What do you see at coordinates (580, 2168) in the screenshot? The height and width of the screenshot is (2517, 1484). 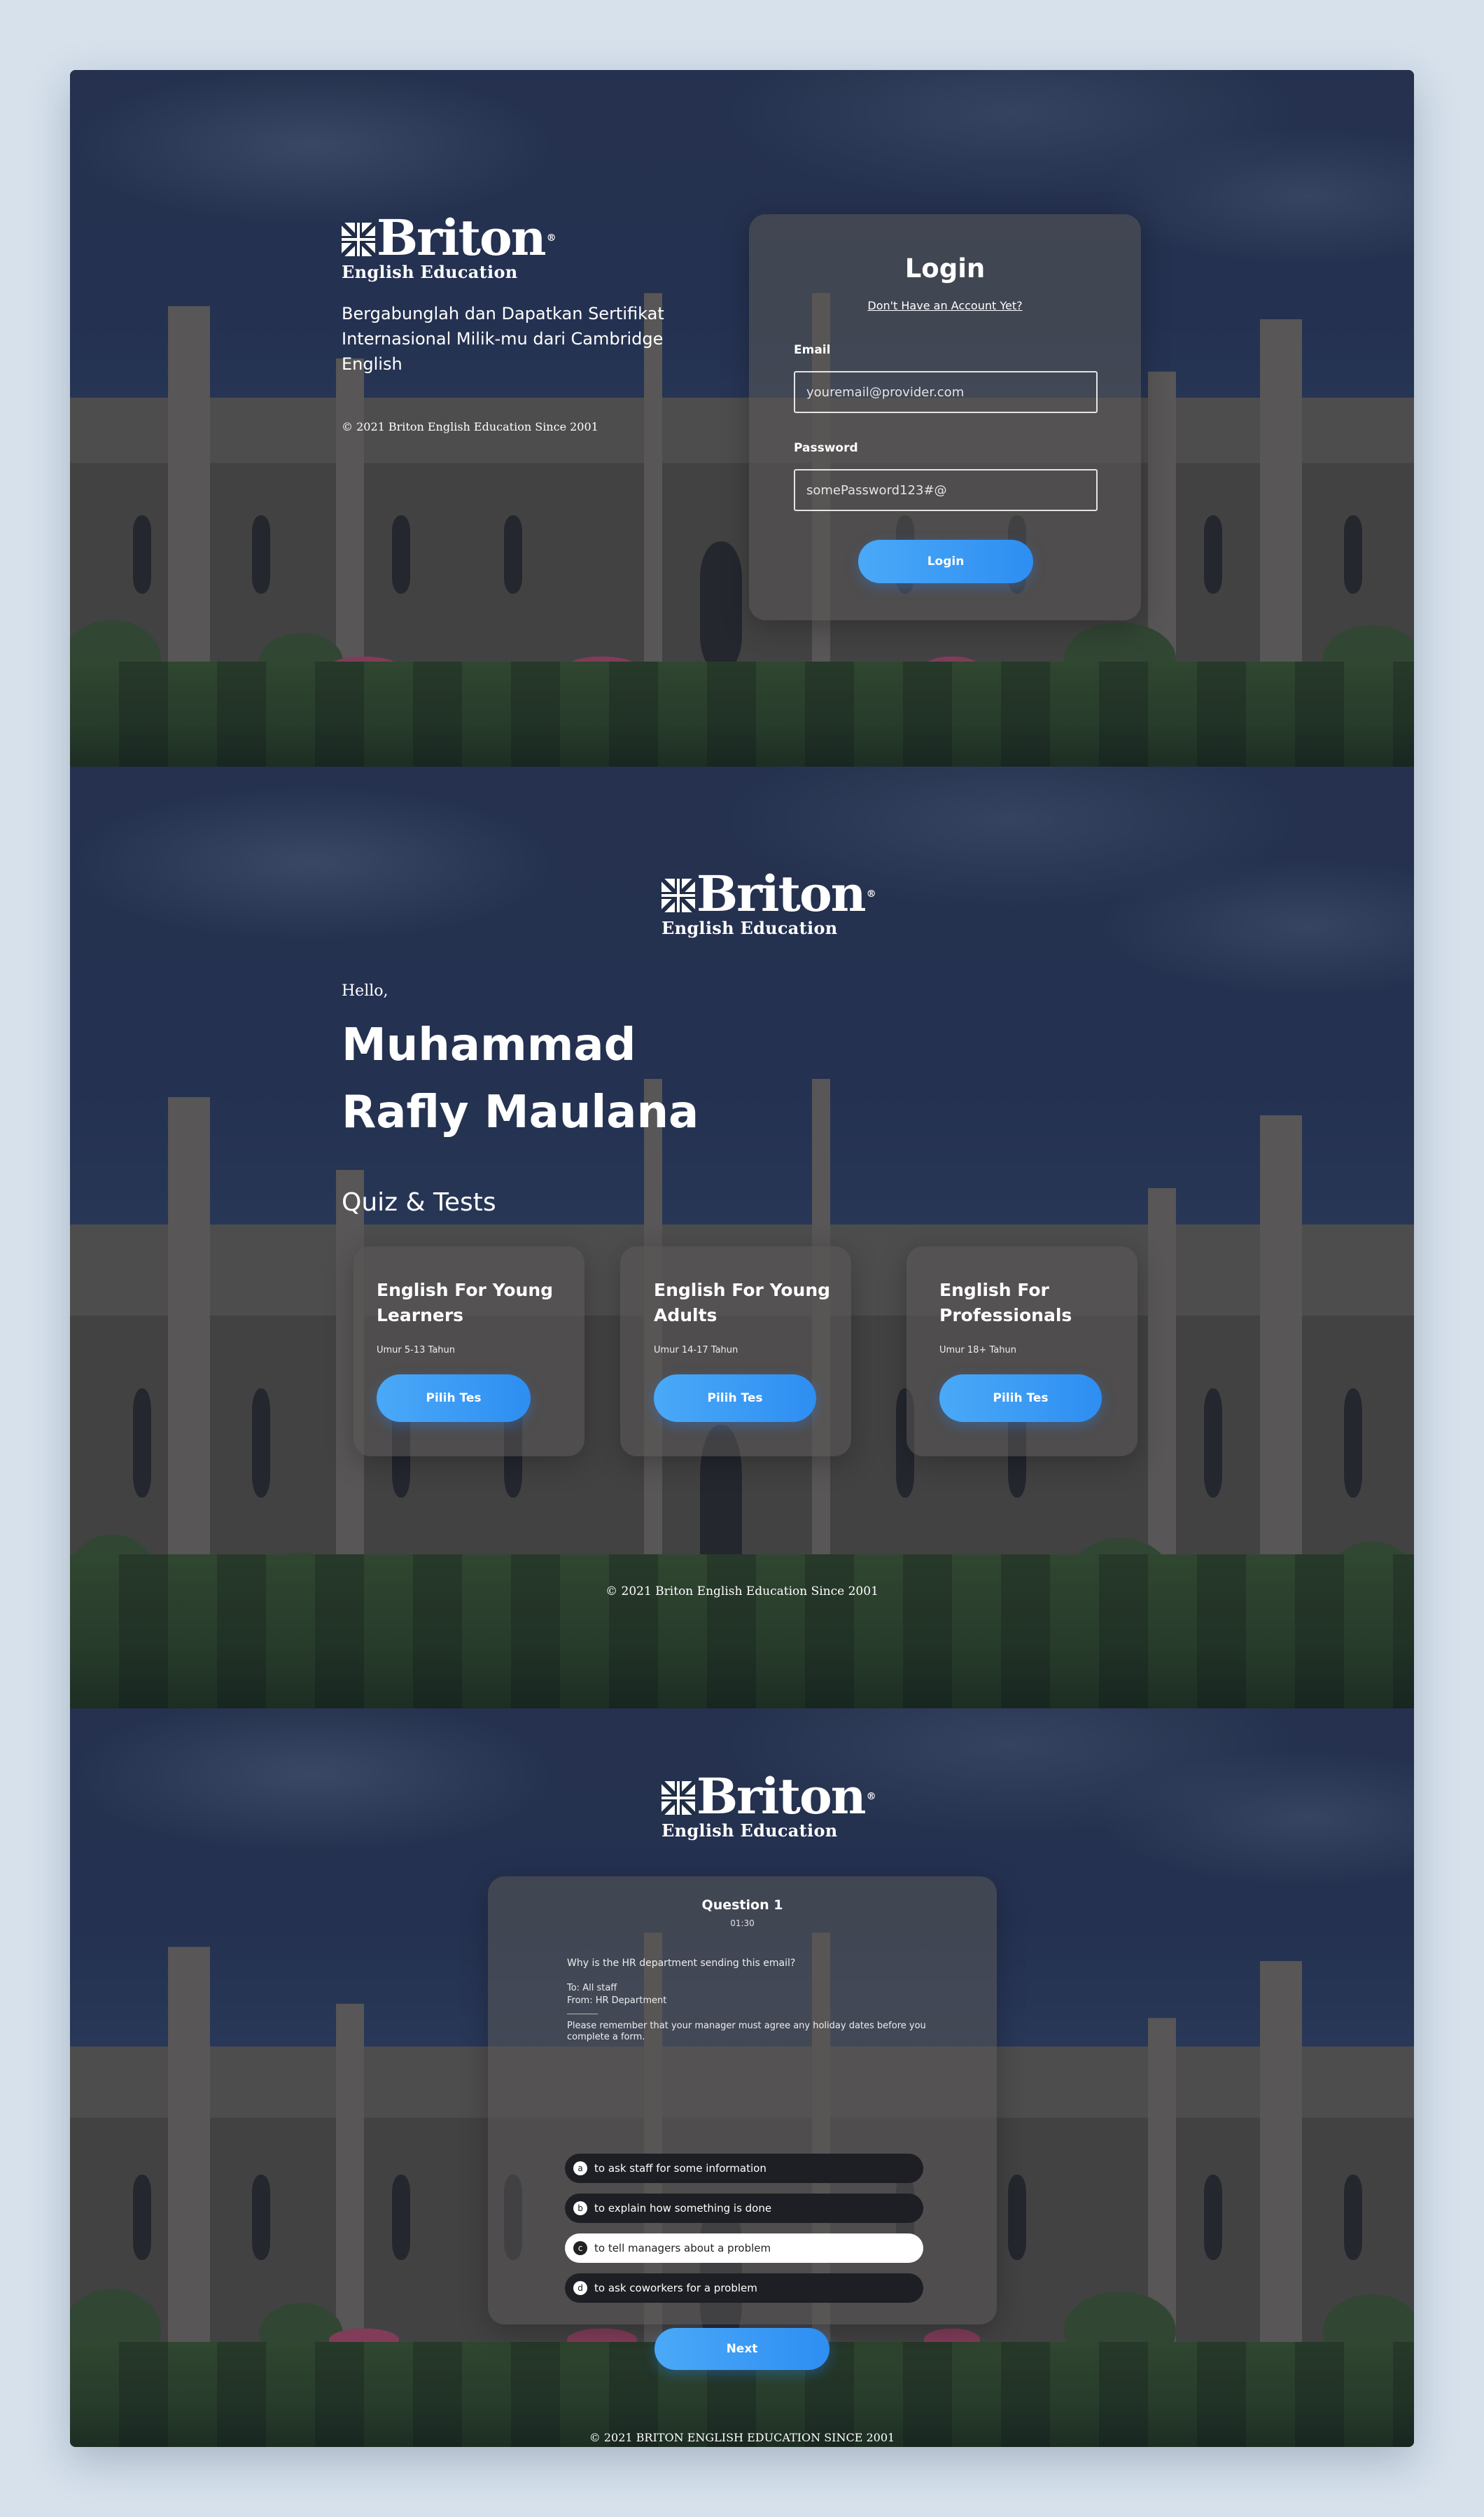 I see `option-key: a` at bounding box center [580, 2168].